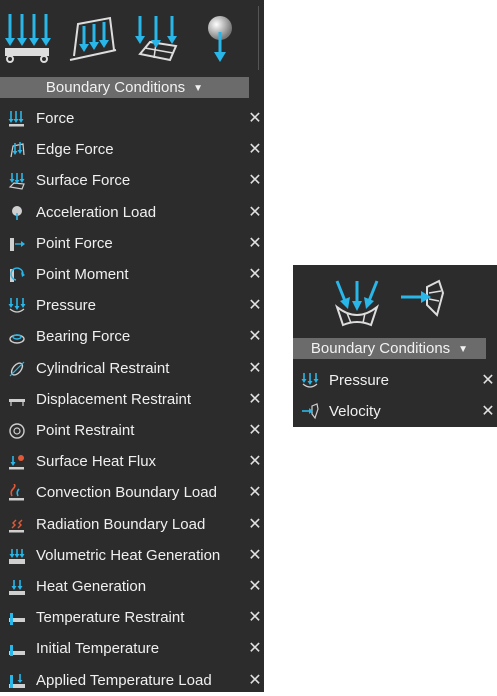  I want to click on displacement-restraint-icon, so click(17, 402).